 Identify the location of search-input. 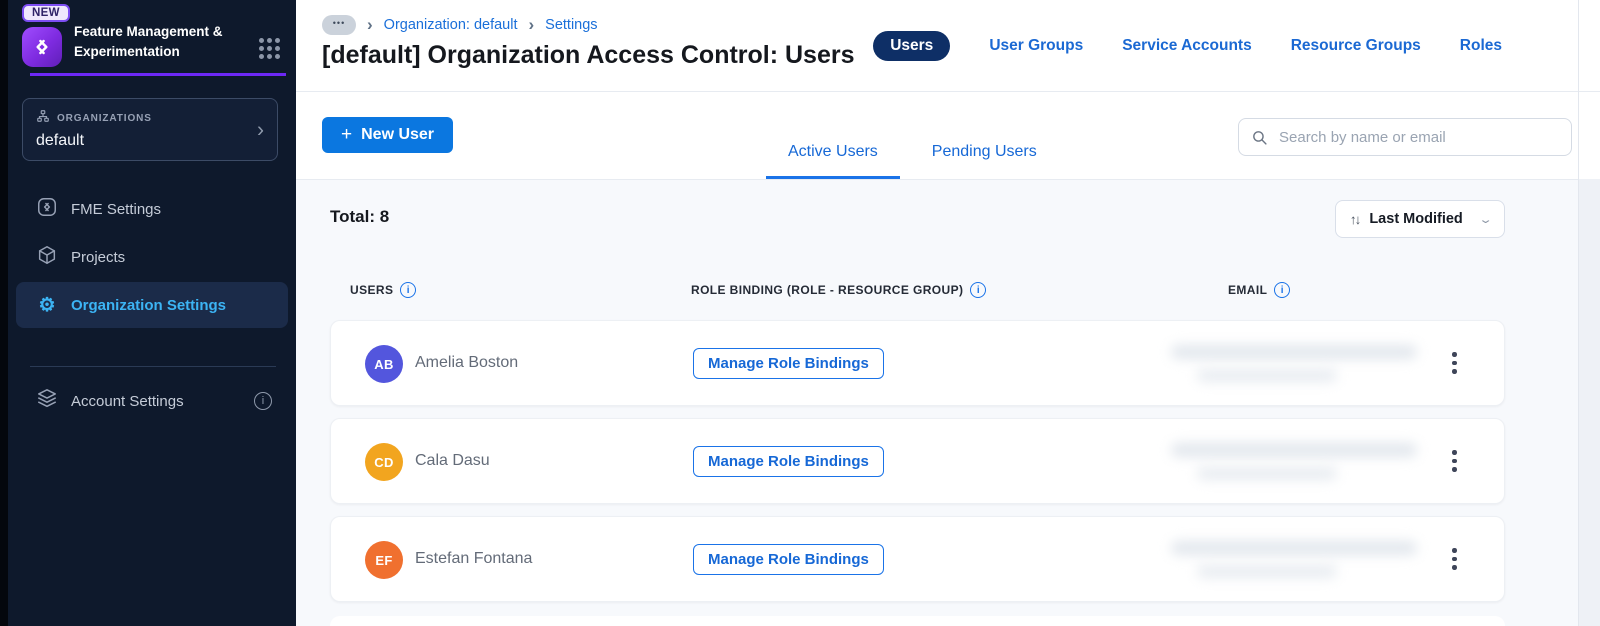
(1418, 137).